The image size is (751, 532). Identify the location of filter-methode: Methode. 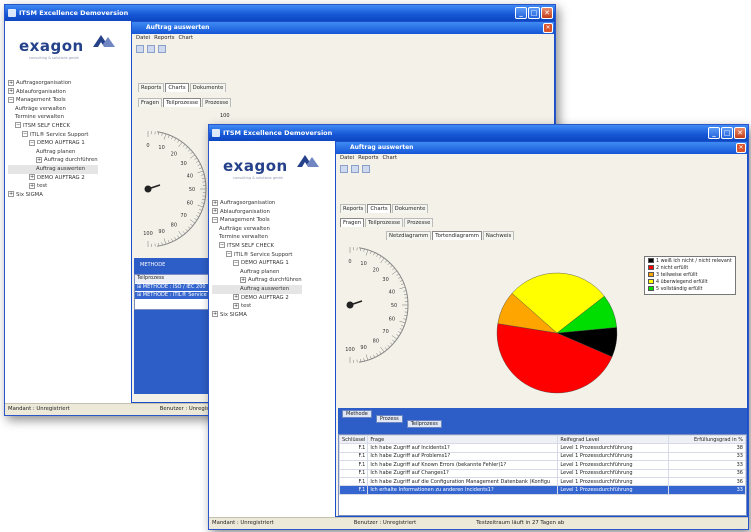
(357, 414).